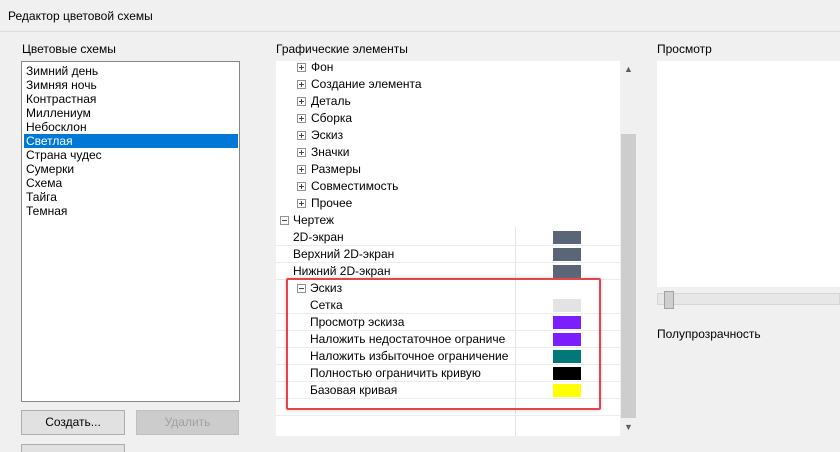 The image size is (840, 452). Describe the element at coordinates (448, 135) in the screenshot. I see `tree-group: Эскиз` at that location.